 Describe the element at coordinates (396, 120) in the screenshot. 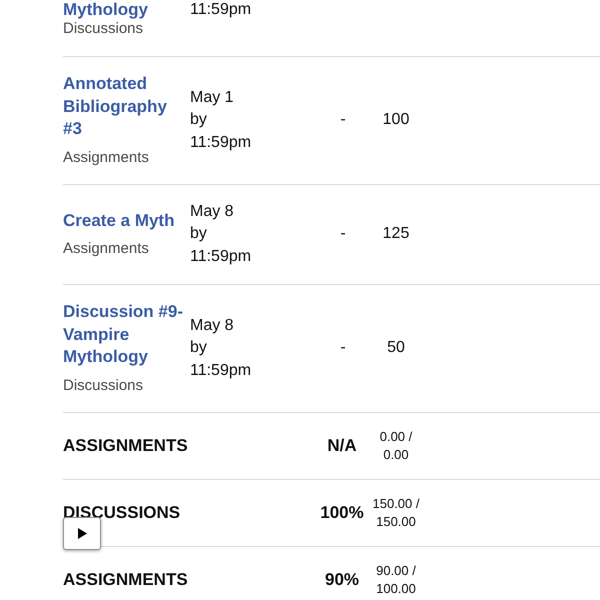

I see `points-value: 100` at that location.